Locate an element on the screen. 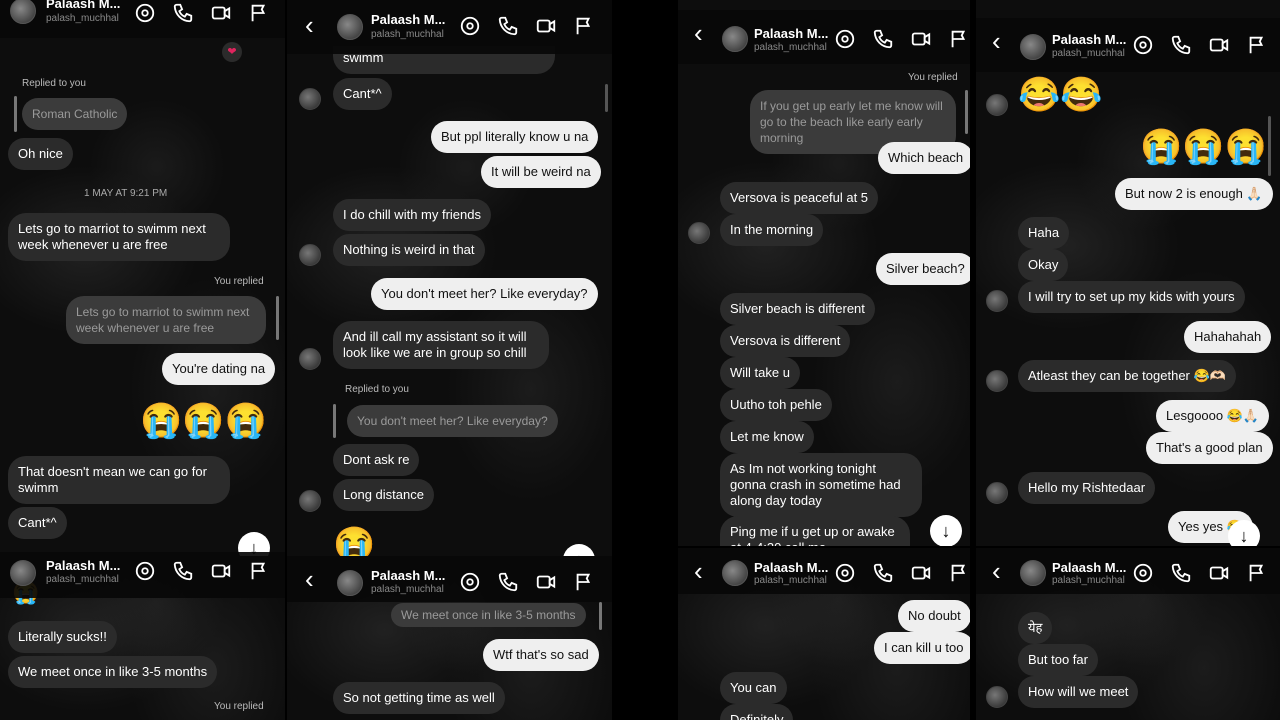  message-outgoing: But now 2 is enough 🙏🏻 is located at coordinates (1194, 194).